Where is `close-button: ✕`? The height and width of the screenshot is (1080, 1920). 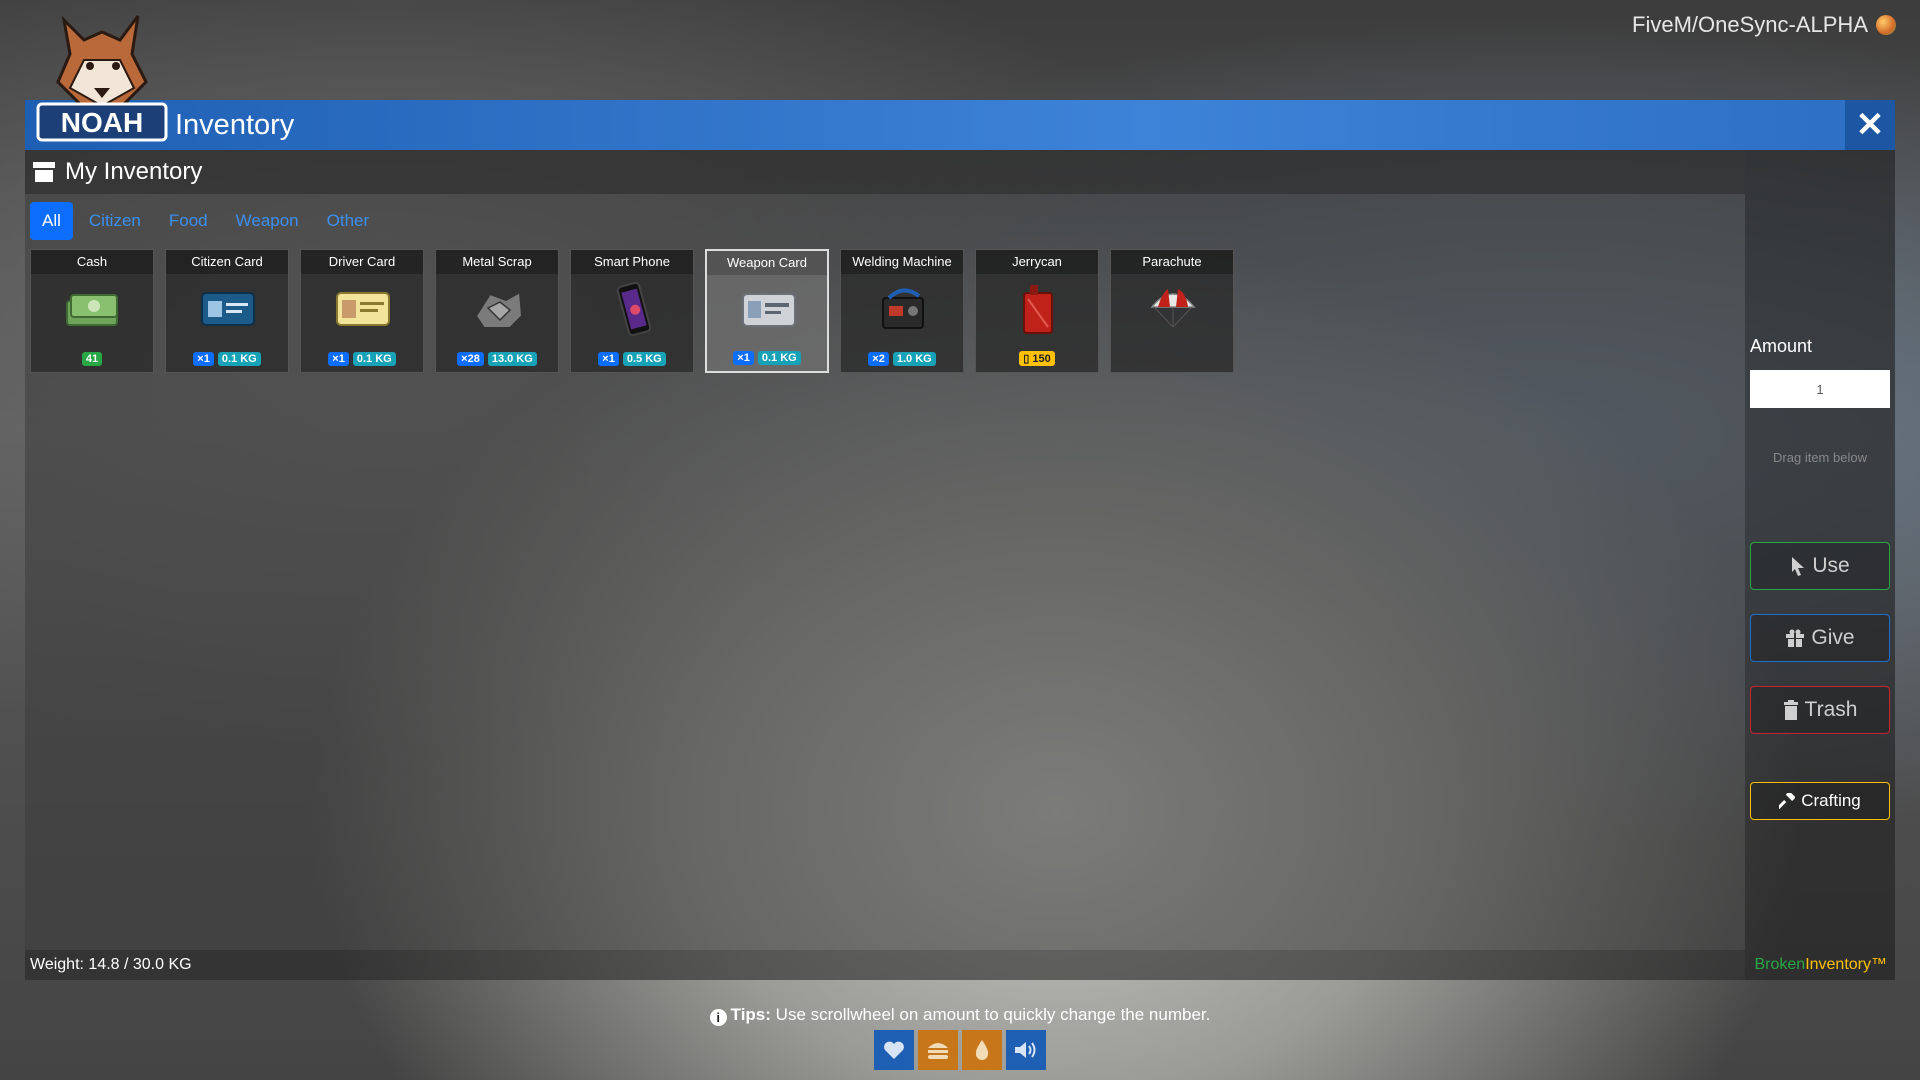
close-button: ✕ is located at coordinates (1870, 125).